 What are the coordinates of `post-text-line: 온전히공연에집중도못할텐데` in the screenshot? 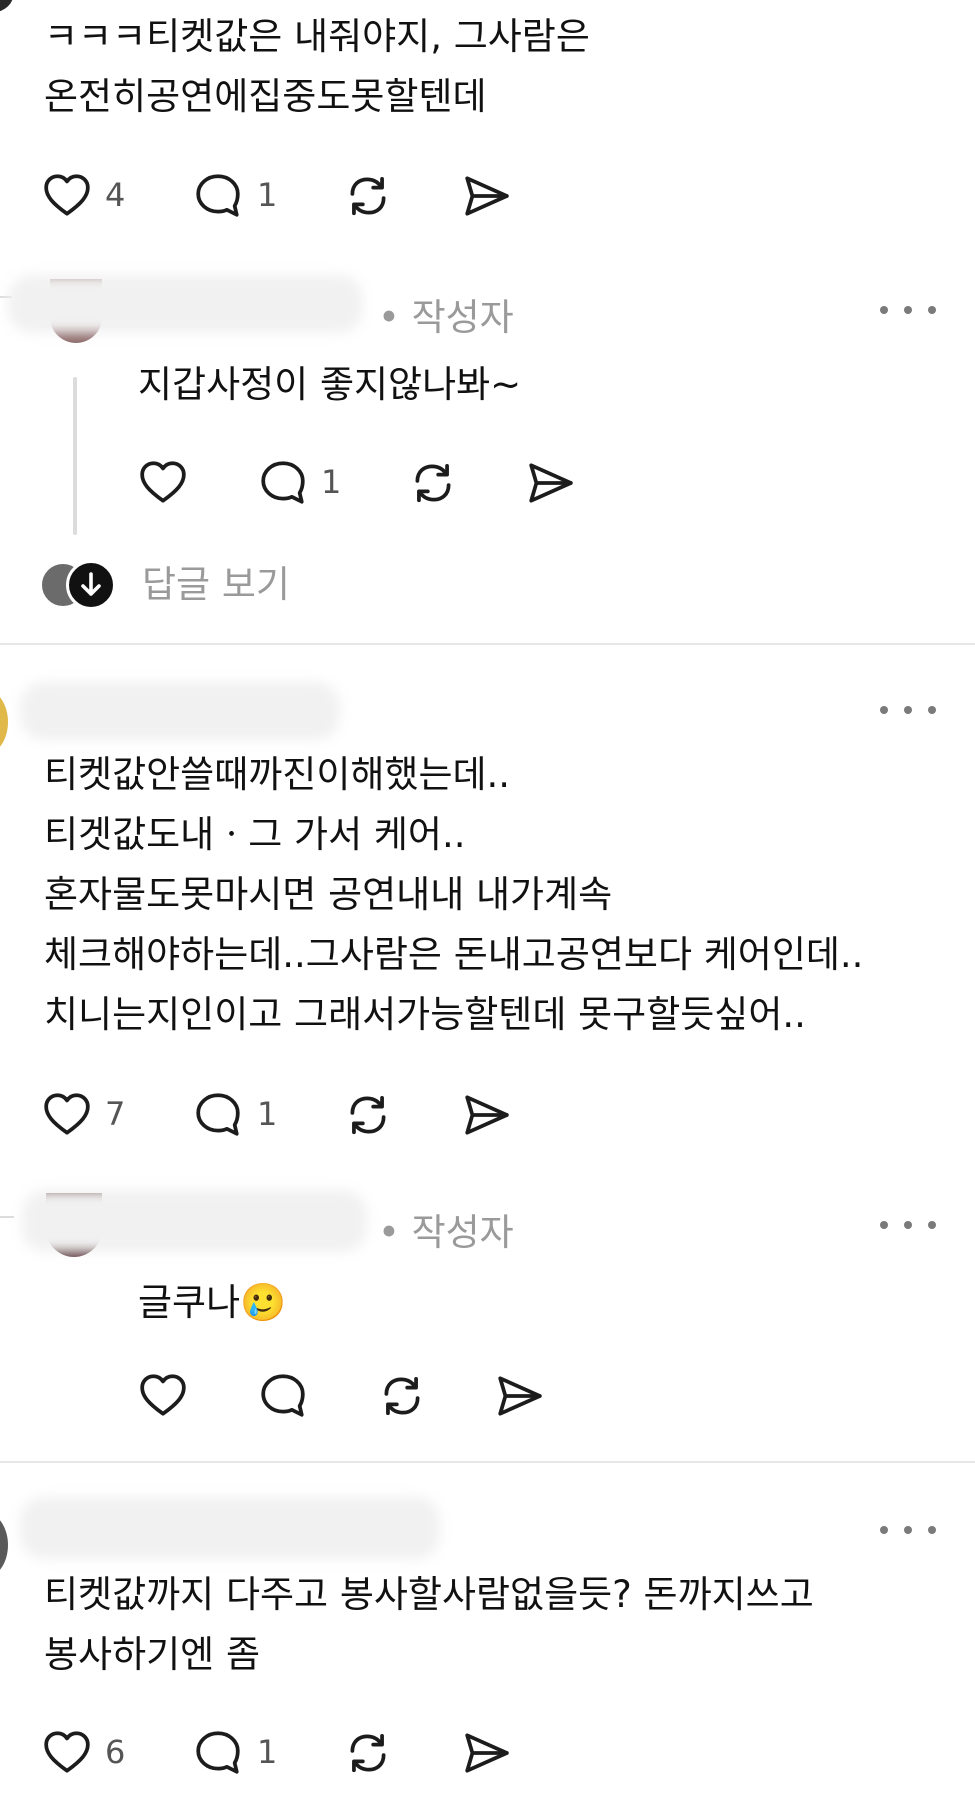 It's located at (265, 96).